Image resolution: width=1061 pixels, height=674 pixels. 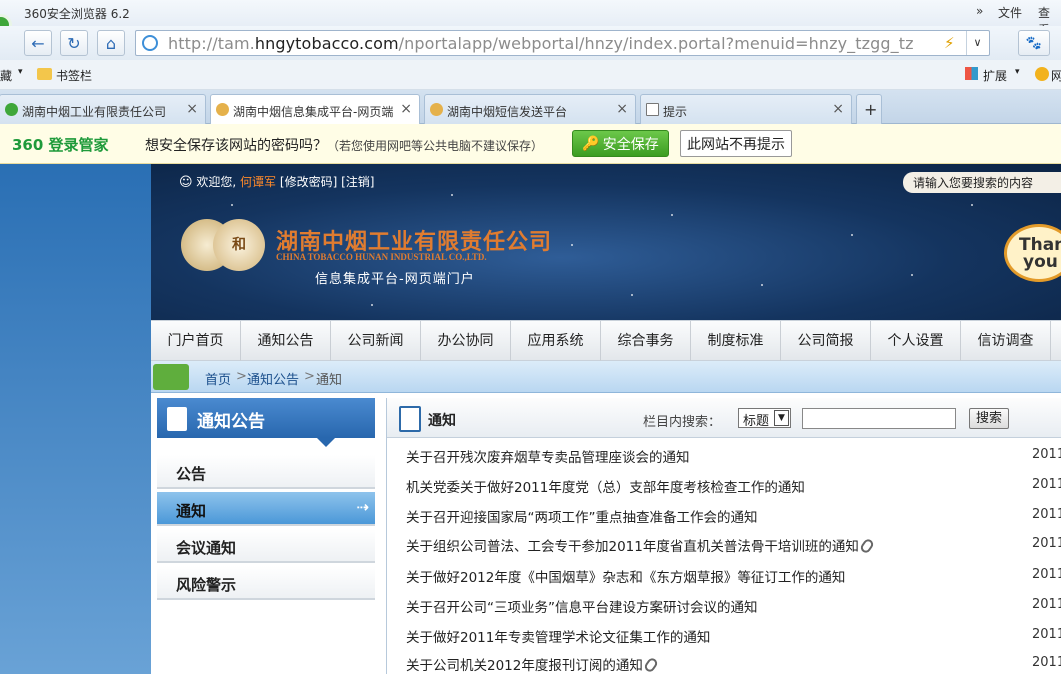 I want to click on back-arrow-icon: ←, so click(x=38, y=43).